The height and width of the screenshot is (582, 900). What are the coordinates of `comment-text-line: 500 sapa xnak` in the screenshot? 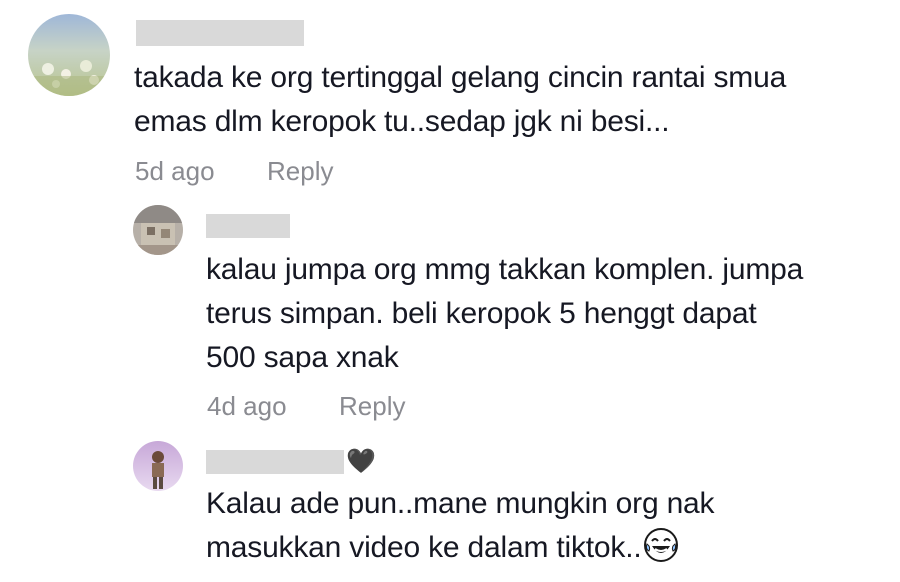 It's located at (302, 357).